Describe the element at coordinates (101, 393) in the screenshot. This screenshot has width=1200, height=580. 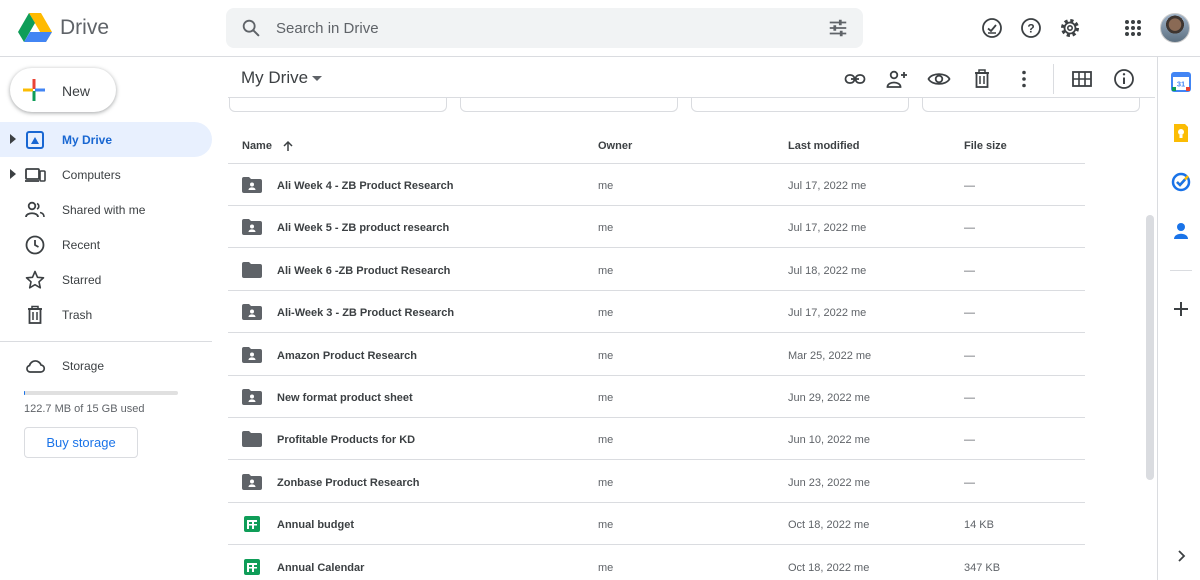
I see `storage-progress-bar` at that location.